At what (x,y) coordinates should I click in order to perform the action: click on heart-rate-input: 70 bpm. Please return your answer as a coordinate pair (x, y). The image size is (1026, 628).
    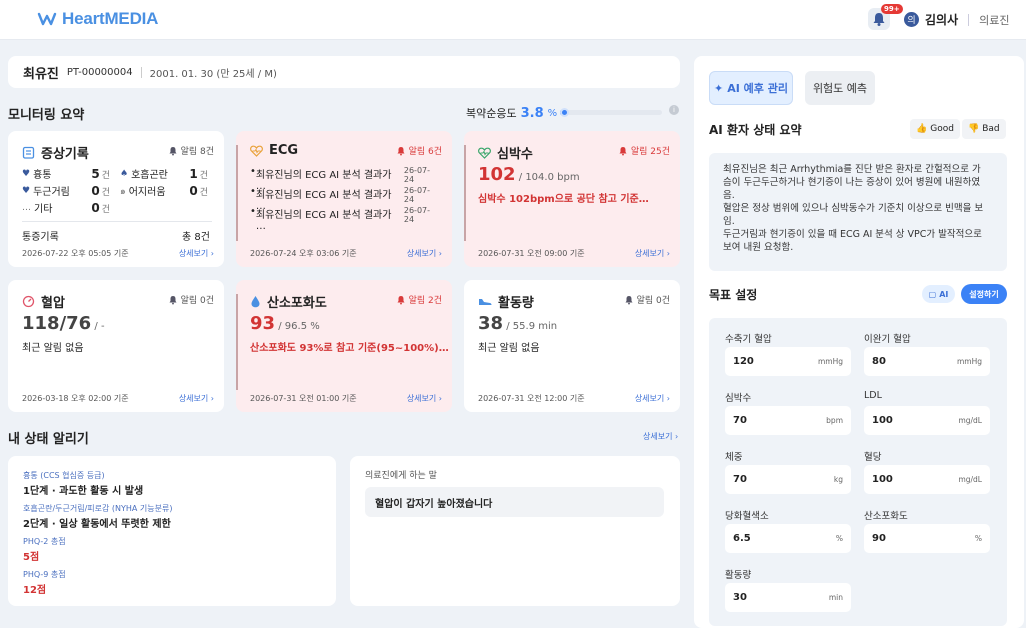
    Looking at the image, I should click on (788, 420).